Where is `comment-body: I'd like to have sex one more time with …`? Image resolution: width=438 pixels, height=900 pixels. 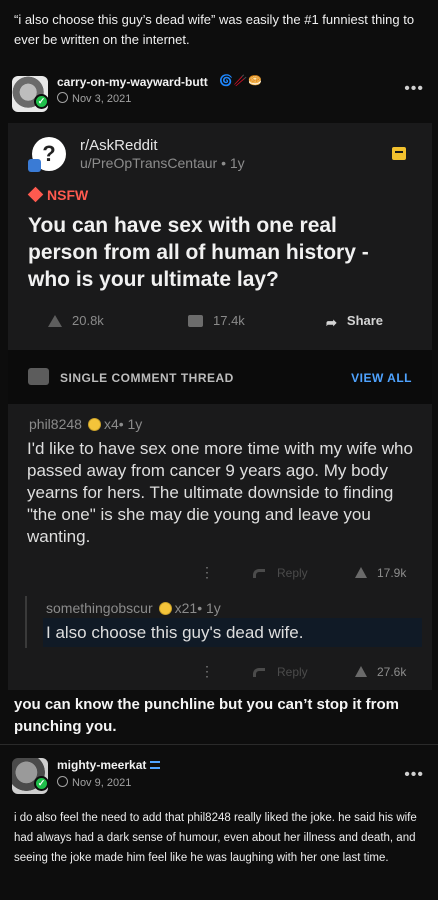
comment-body: I'd like to have sex one more time with … is located at coordinates (220, 492).